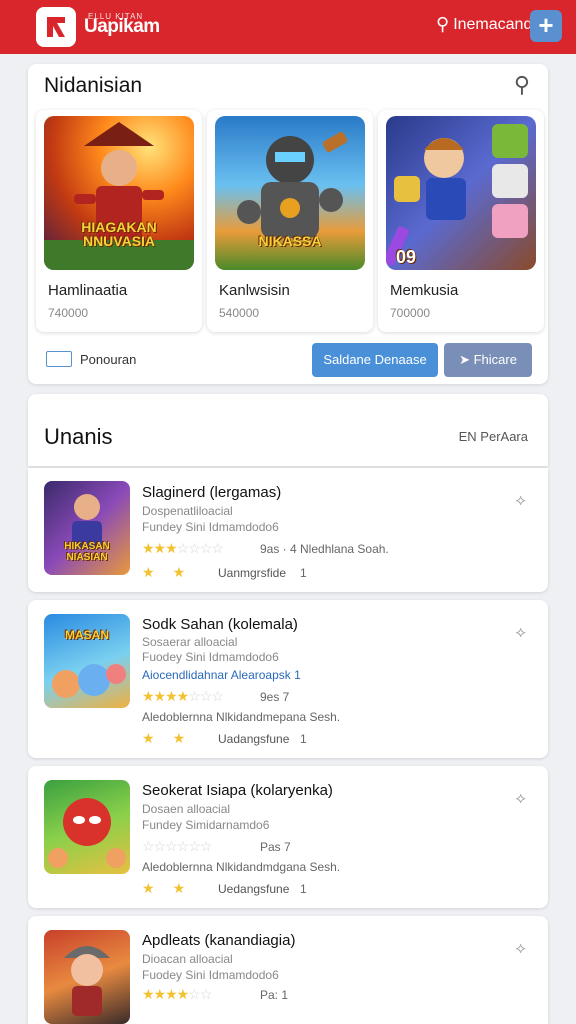  Describe the element at coordinates (241, 717) in the screenshot. I see `list-item-description: Aledoblernna Nlkidandmepana Sesh.` at that location.